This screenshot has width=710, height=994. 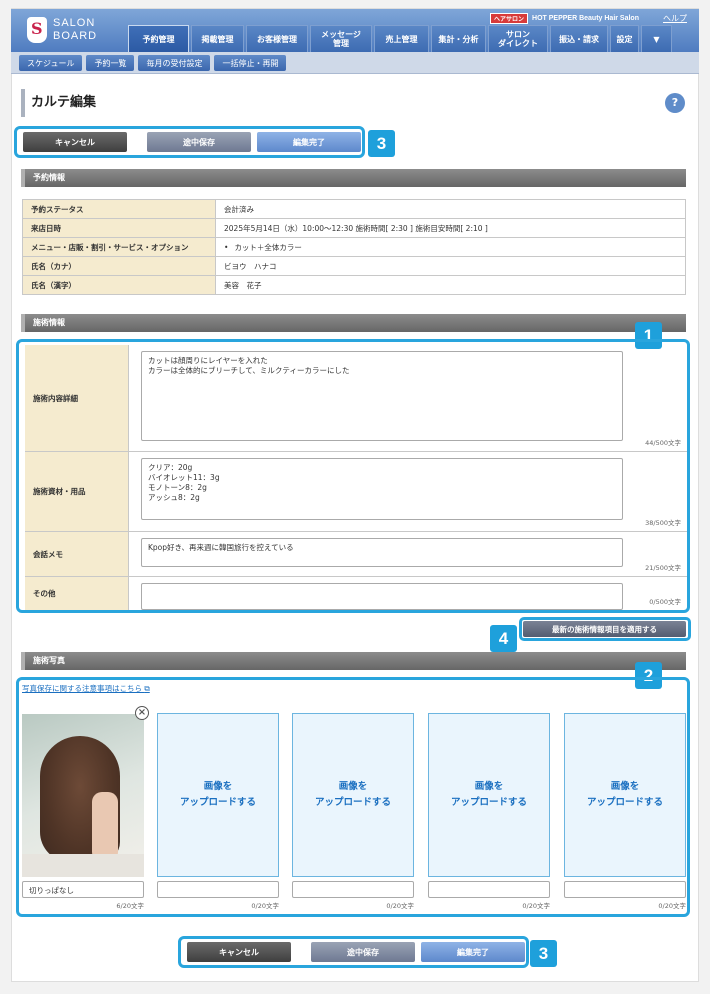 What do you see at coordinates (75, 29) in the screenshot?
I see `logo-text: SALON BOARD` at bounding box center [75, 29].